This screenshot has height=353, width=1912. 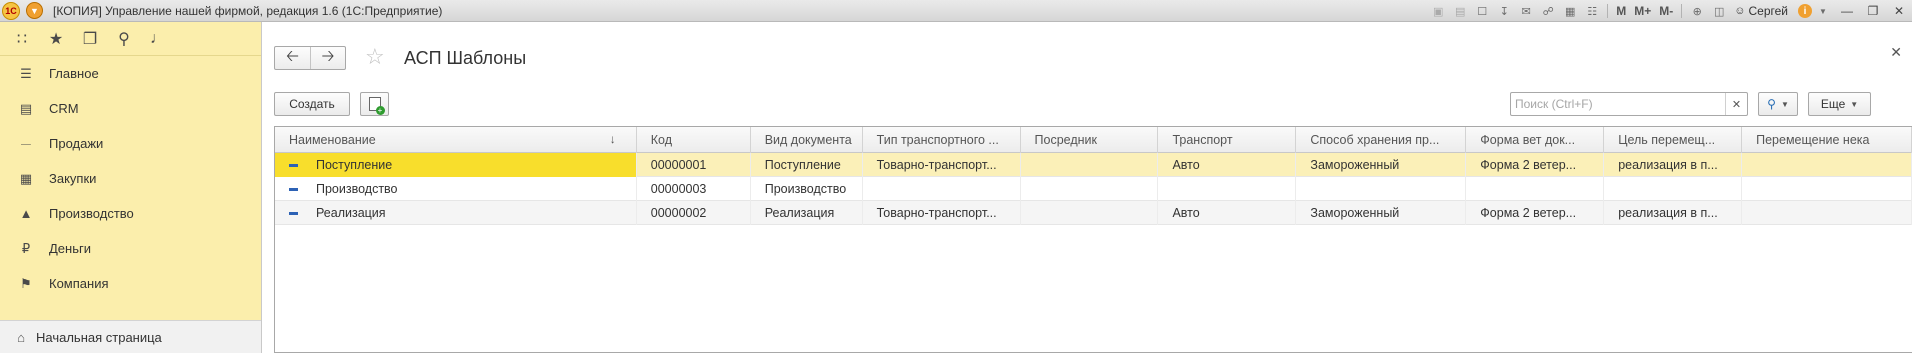 What do you see at coordinates (1847, 11) in the screenshot?
I see `minimize-button: —` at bounding box center [1847, 11].